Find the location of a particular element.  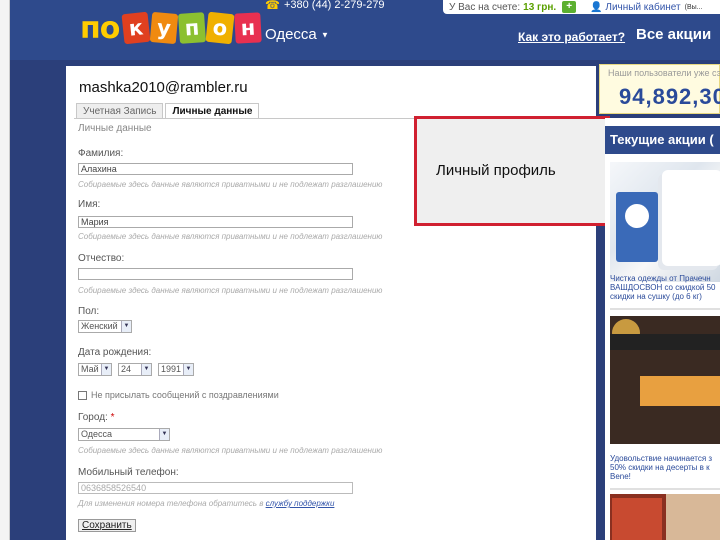

phone-number: ☎ +380 (44) 2-279-279 is located at coordinates (325, 6).